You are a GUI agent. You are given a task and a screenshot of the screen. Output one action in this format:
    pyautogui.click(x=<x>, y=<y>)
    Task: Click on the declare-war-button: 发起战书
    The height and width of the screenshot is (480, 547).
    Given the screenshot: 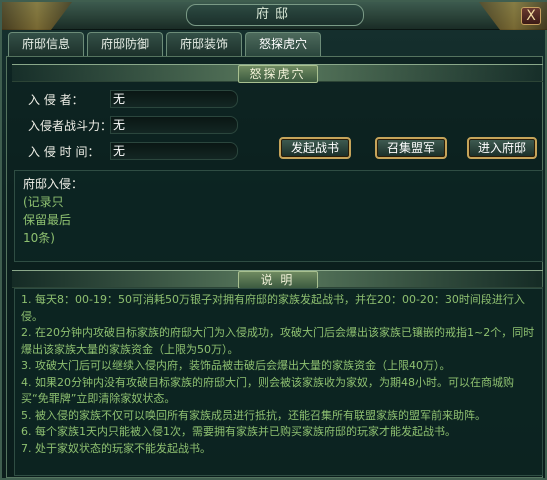 What is the action you would take?
    pyautogui.click(x=315, y=148)
    